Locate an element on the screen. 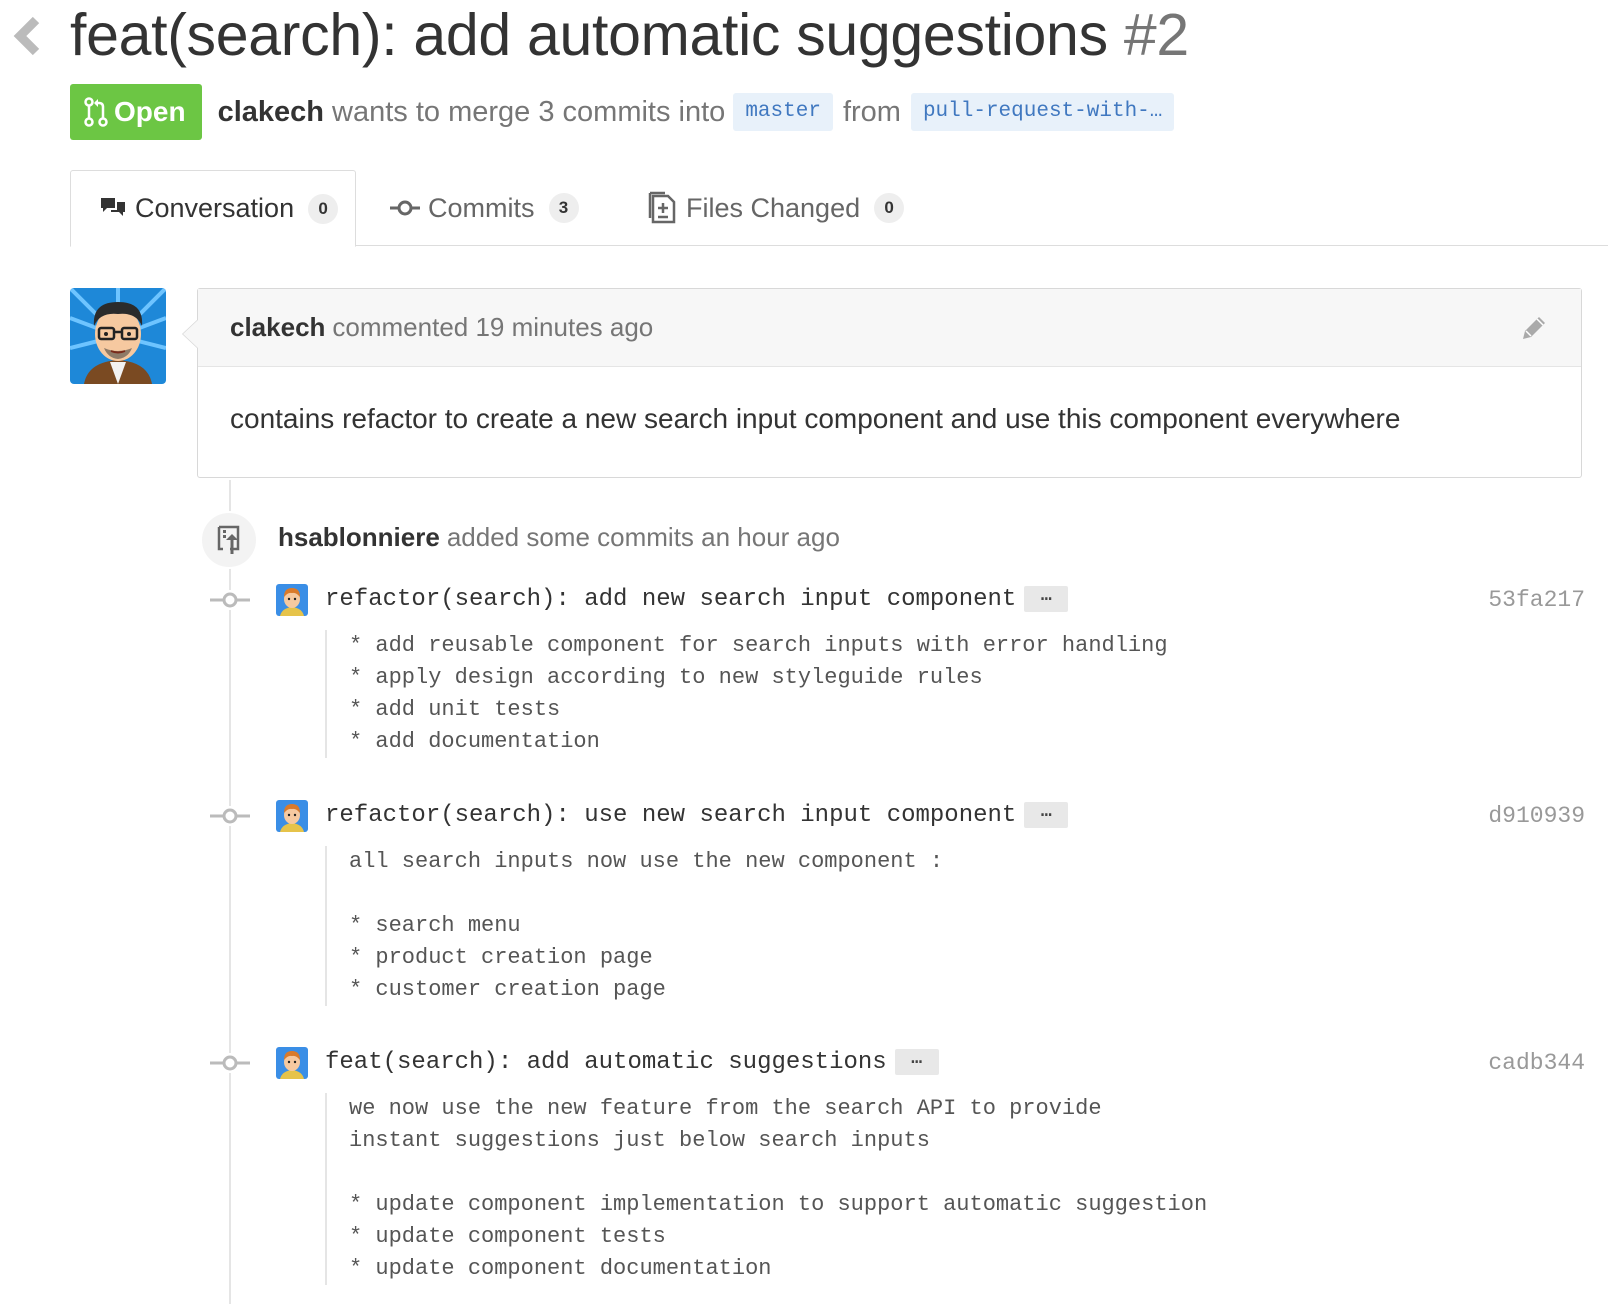 Image resolution: width=1608 pixels, height=1304 pixels. tab-conversation-label: Conversation is located at coordinates (215, 208).